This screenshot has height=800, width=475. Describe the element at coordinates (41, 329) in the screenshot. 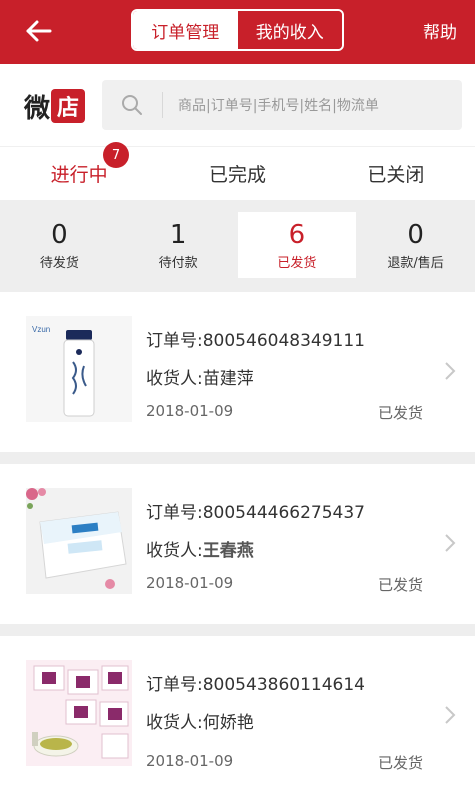

I see `svg-text: Vzun` at that location.